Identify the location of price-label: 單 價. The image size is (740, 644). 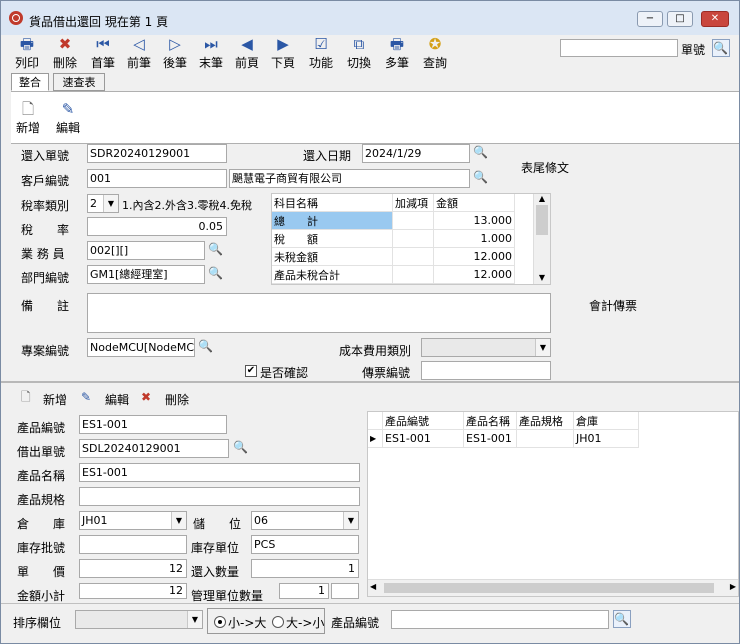
(41, 572).